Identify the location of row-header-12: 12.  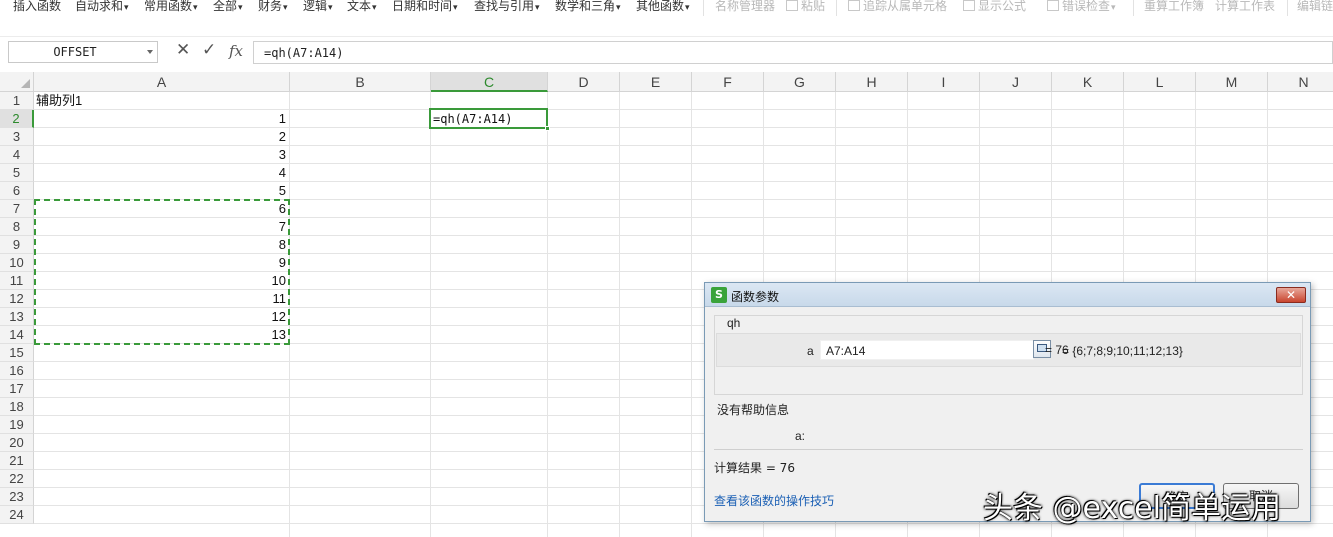
(17, 299).